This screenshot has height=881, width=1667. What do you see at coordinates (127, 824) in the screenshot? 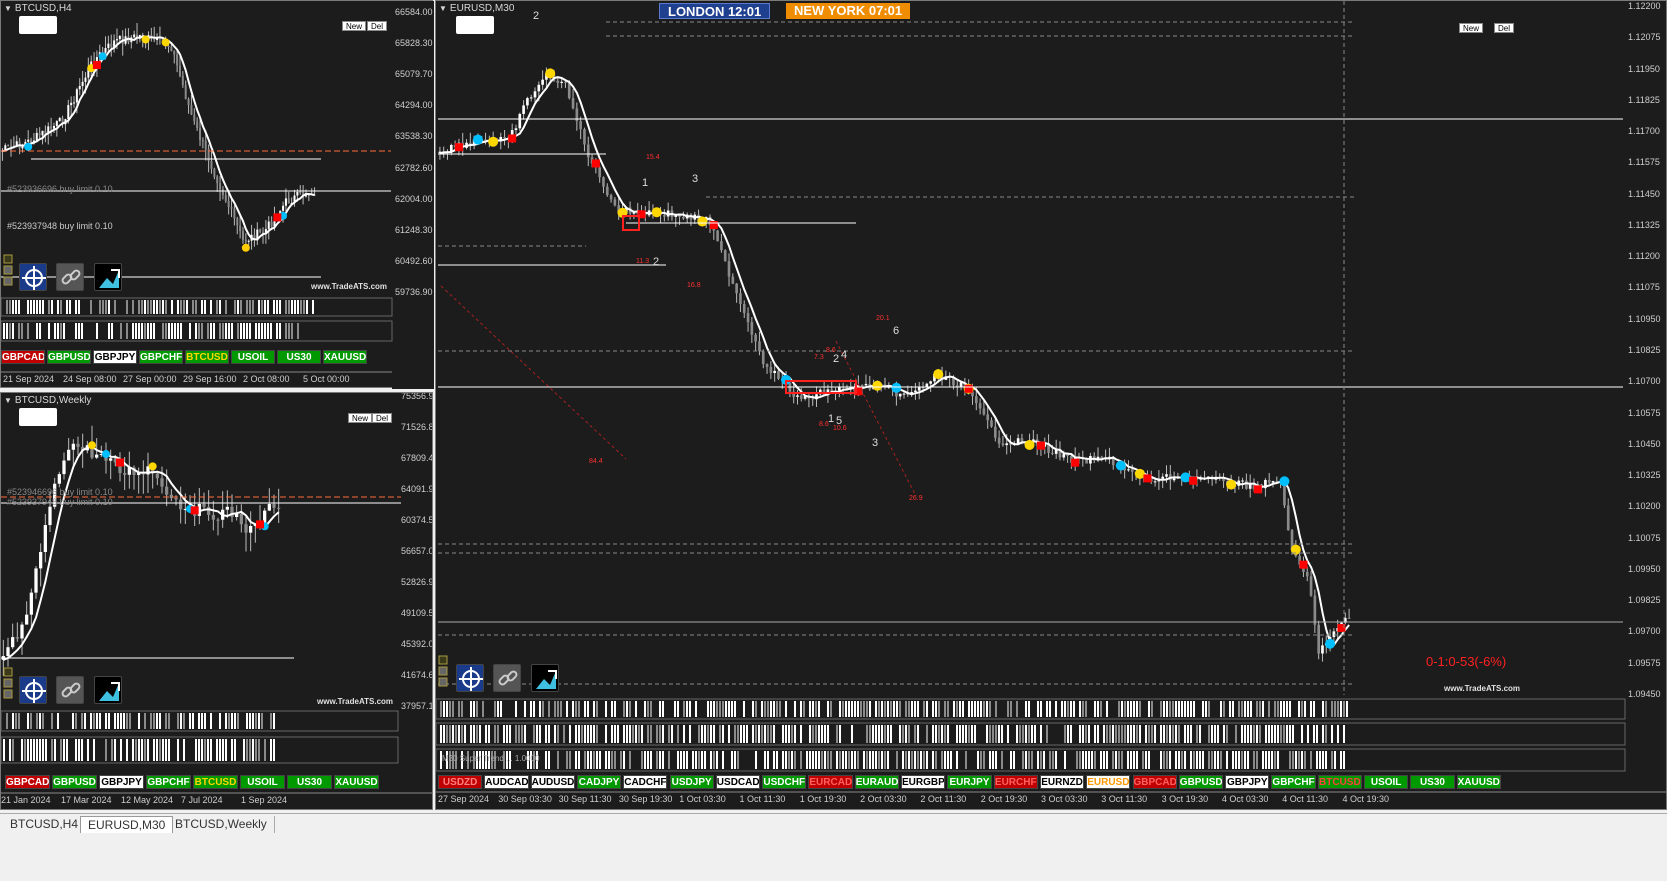
I see `tab-eurusd-m30: EURUSD,M30` at bounding box center [127, 824].